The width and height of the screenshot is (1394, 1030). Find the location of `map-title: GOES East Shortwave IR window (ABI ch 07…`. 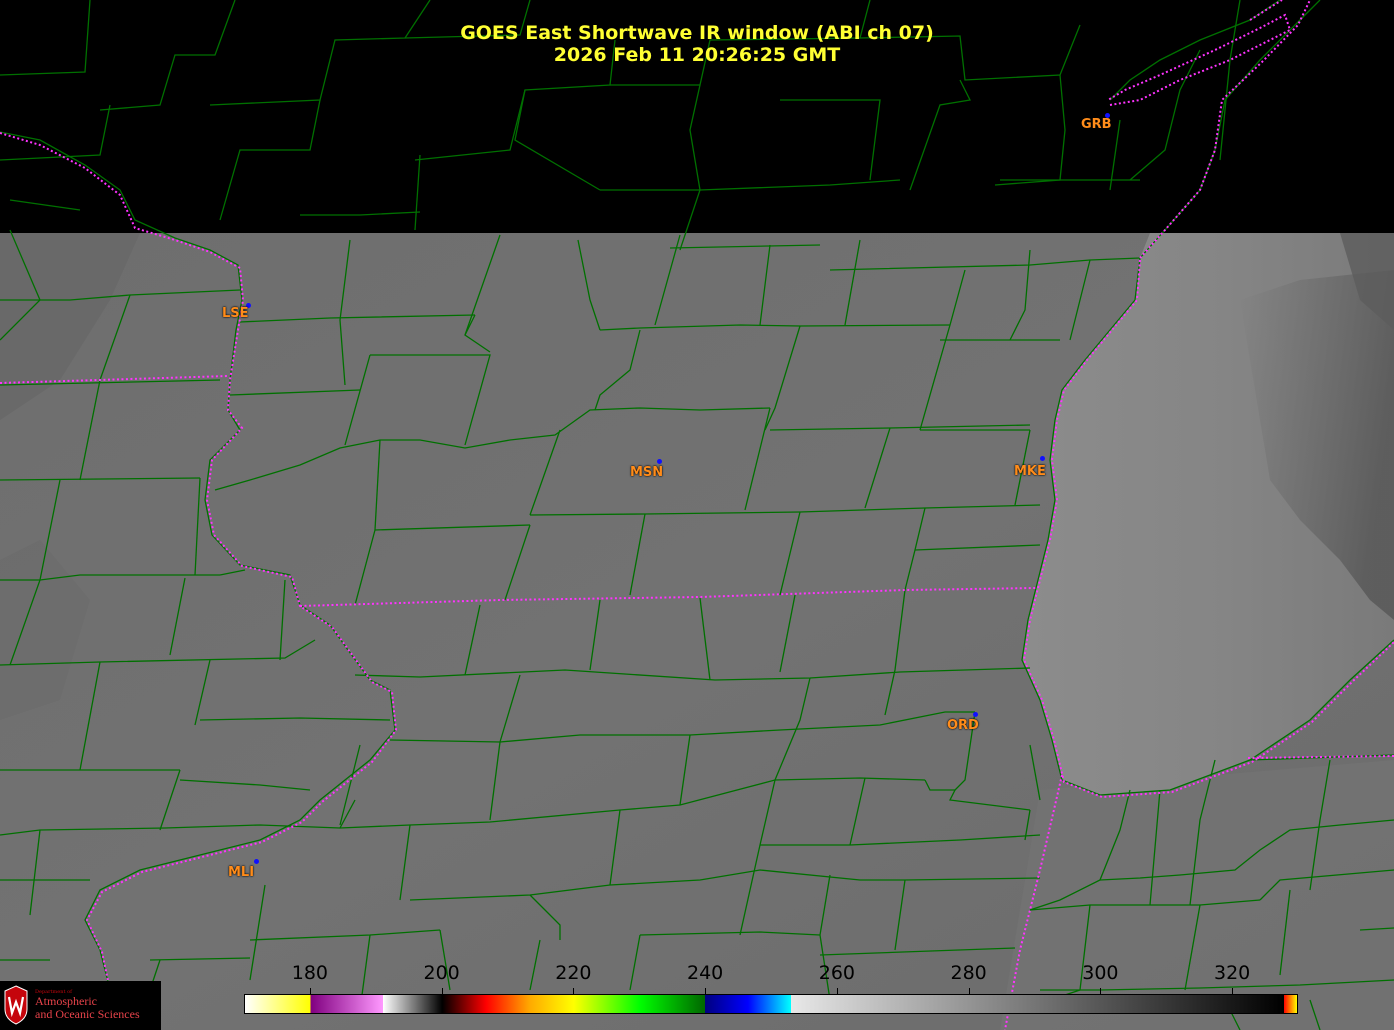

map-title: GOES East Shortwave IR window (ABI ch 07… is located at coordinates (697, 33).